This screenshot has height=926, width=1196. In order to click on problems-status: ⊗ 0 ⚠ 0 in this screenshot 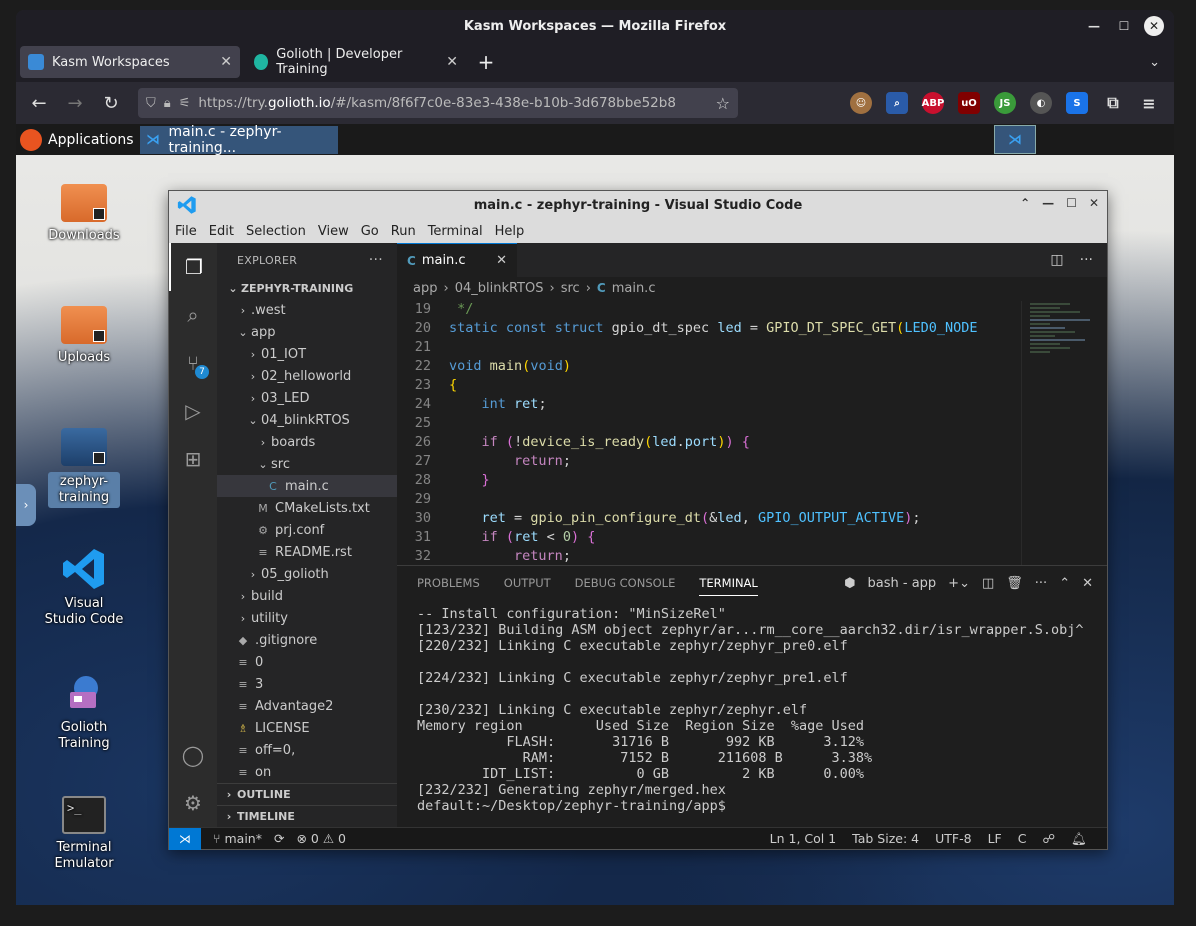, I will do `click(321, 838)`.